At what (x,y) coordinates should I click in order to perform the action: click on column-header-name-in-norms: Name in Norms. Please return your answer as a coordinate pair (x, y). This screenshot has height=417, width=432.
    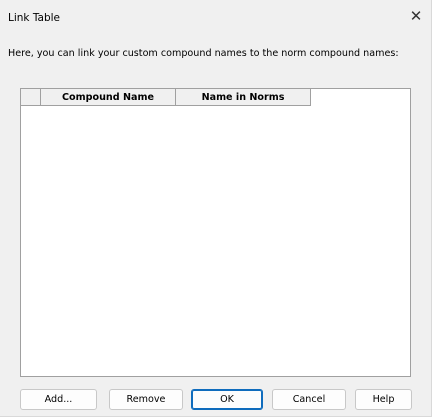
    Looking at the image, I should click on (243, 97).